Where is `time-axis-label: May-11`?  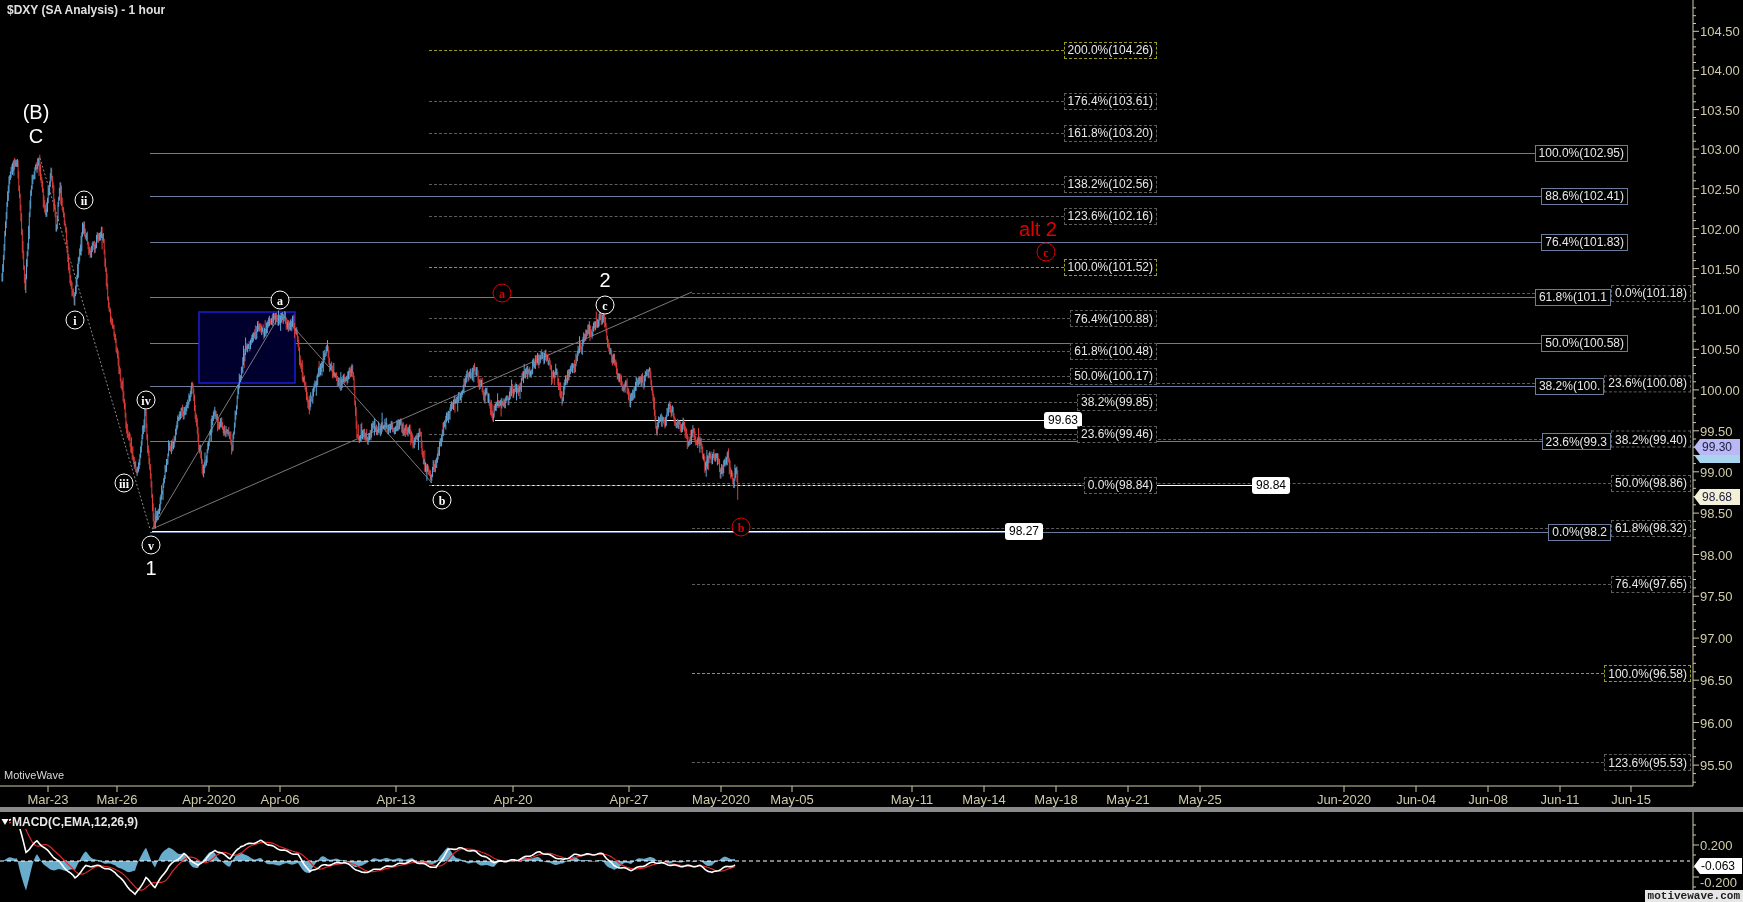 time-axis-label: May-11 is located at coordinates (912, 799).